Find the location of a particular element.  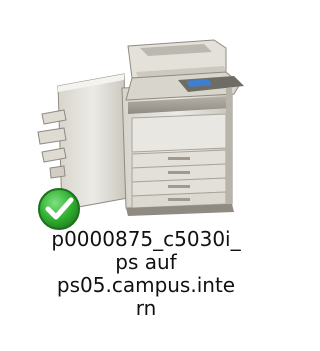

printer-name-line-3: ps05.campus.inte is located at coordinates (146, 285).